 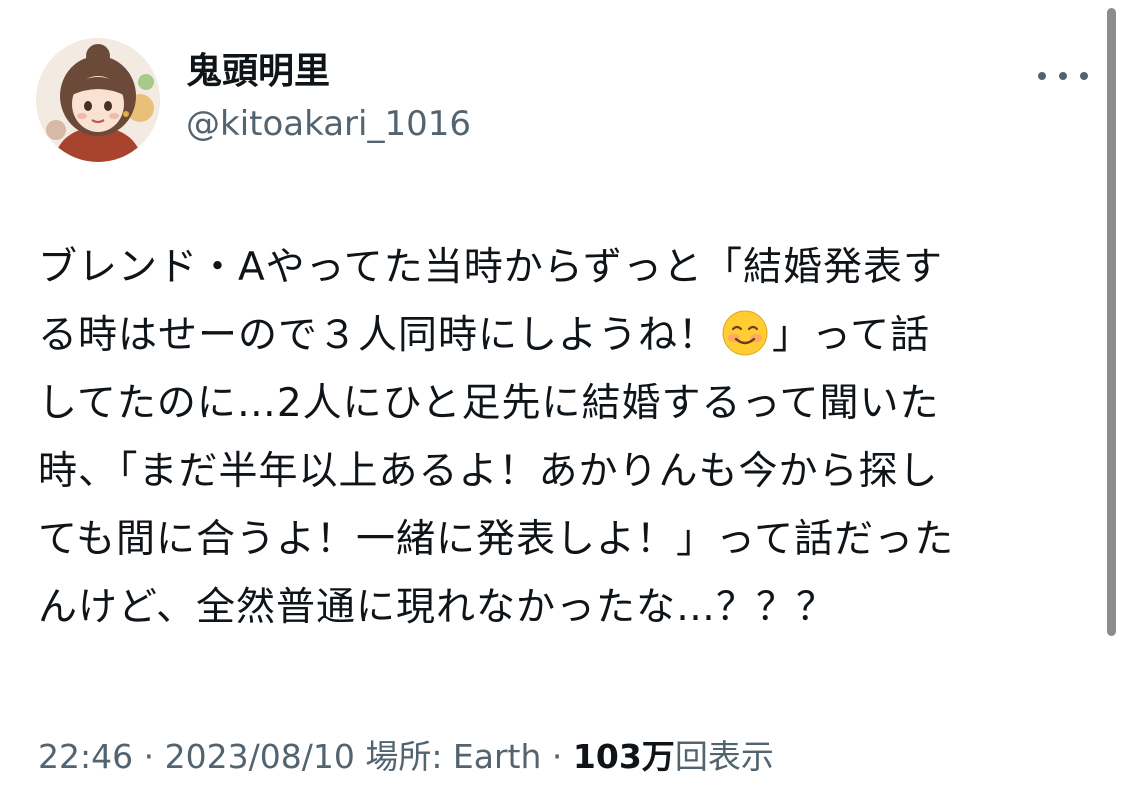 I want to click on more-options-button, so click(x=1063, y=76).